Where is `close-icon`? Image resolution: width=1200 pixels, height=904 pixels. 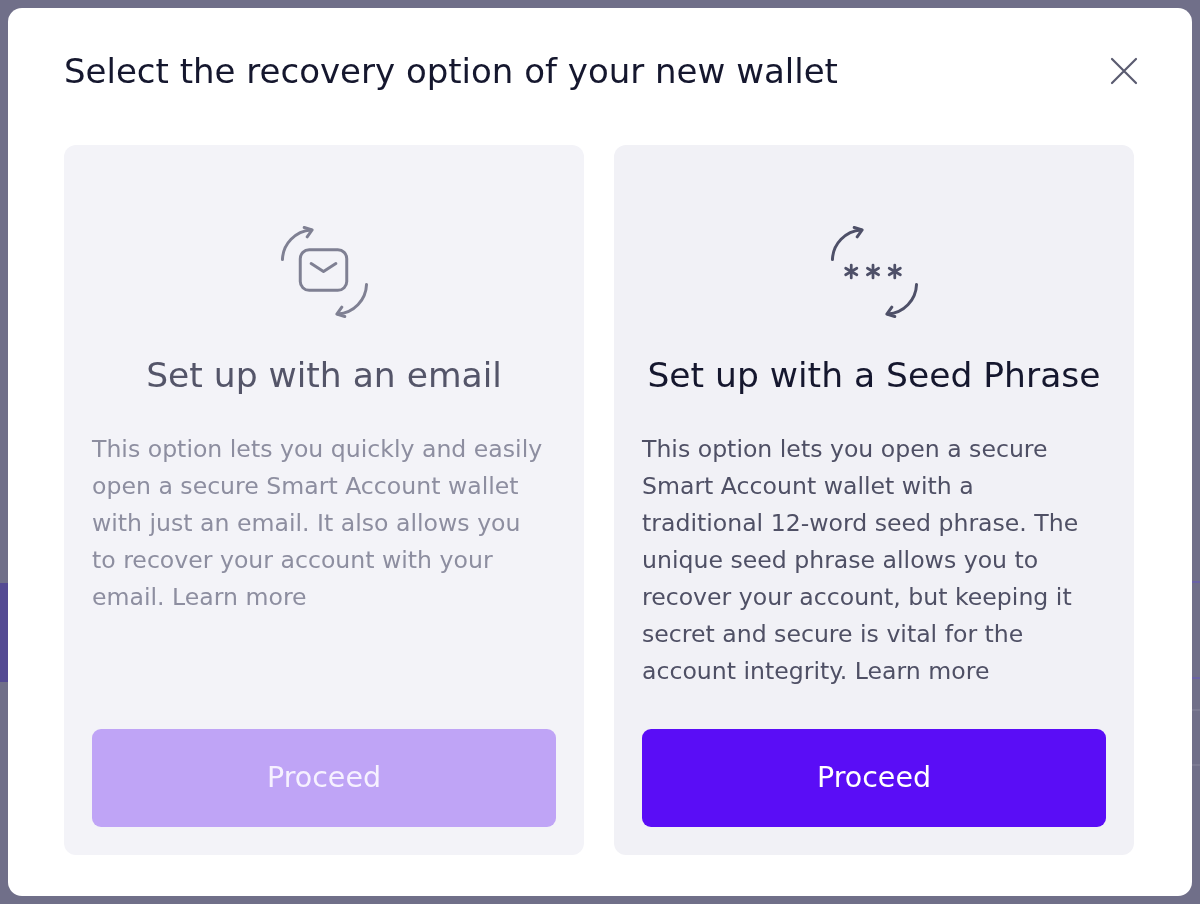
close-icon is located at coordinates (1124, 71).